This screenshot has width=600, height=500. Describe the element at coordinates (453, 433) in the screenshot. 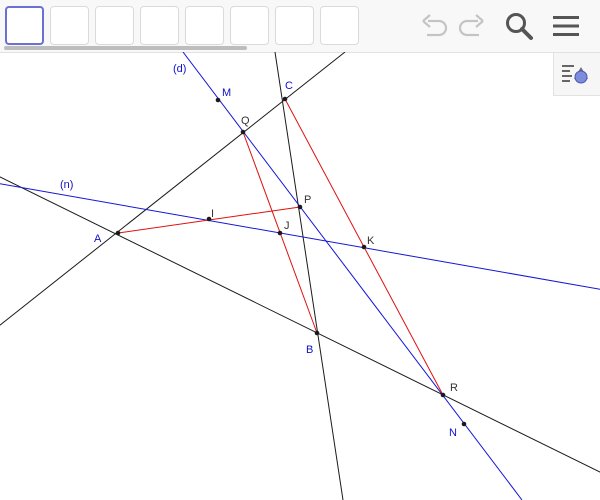

I see `label-n-point: N` at that location.